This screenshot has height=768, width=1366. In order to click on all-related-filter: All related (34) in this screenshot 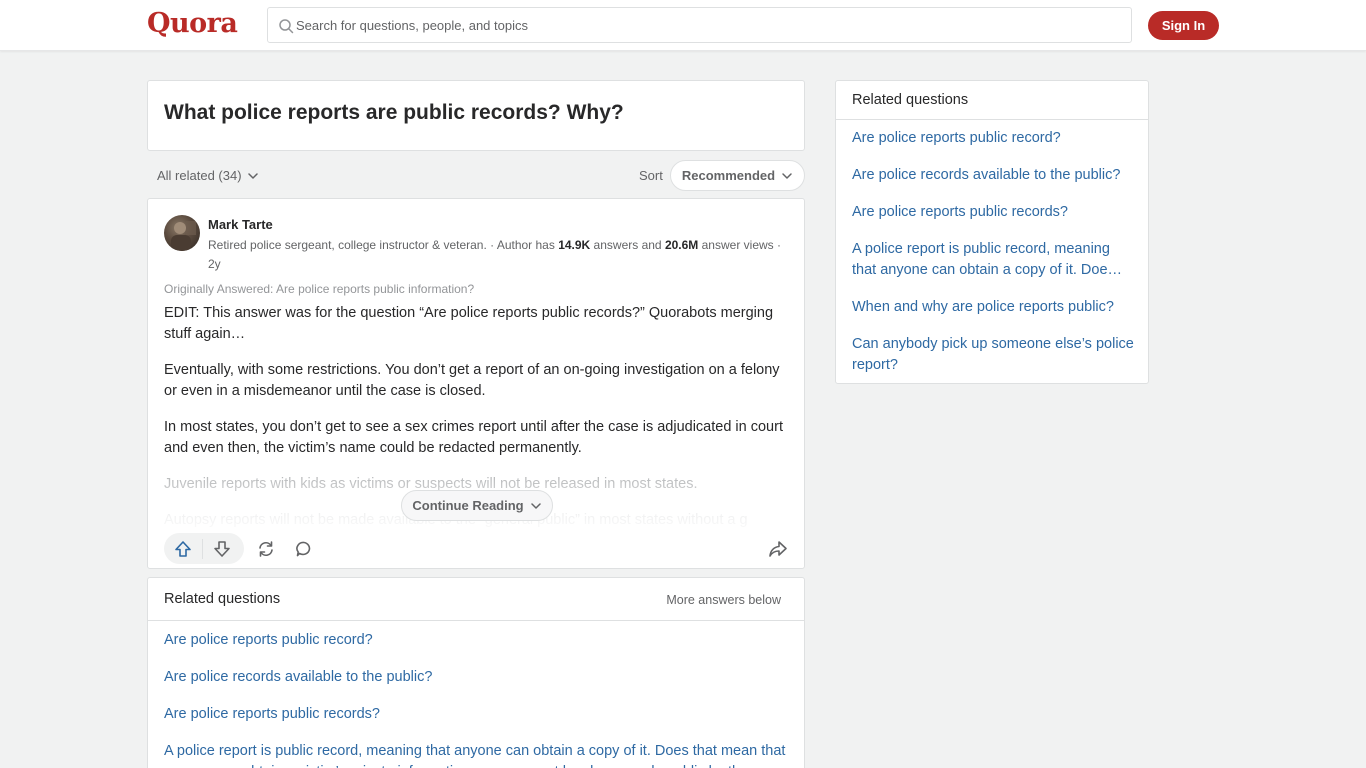, I will do `click(208, 175)`.